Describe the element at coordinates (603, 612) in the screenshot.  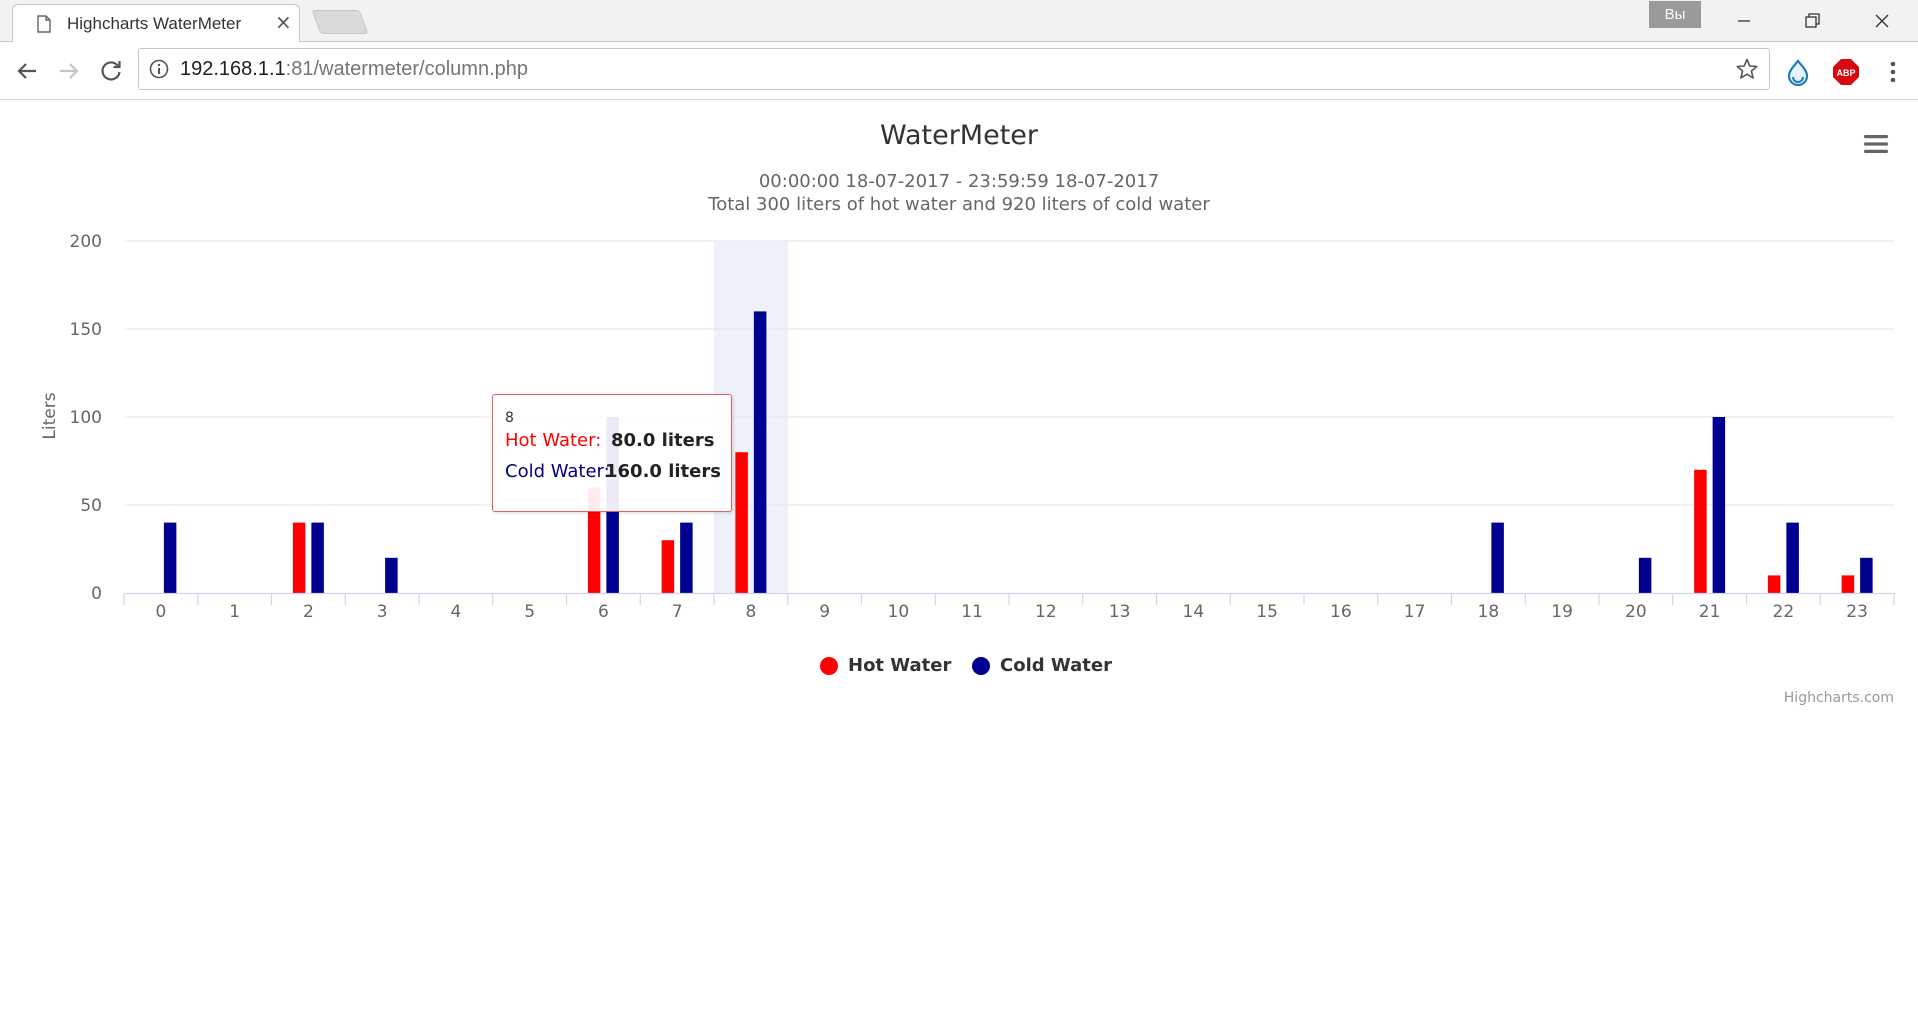
I see `x-tick-label: 6` at that location.